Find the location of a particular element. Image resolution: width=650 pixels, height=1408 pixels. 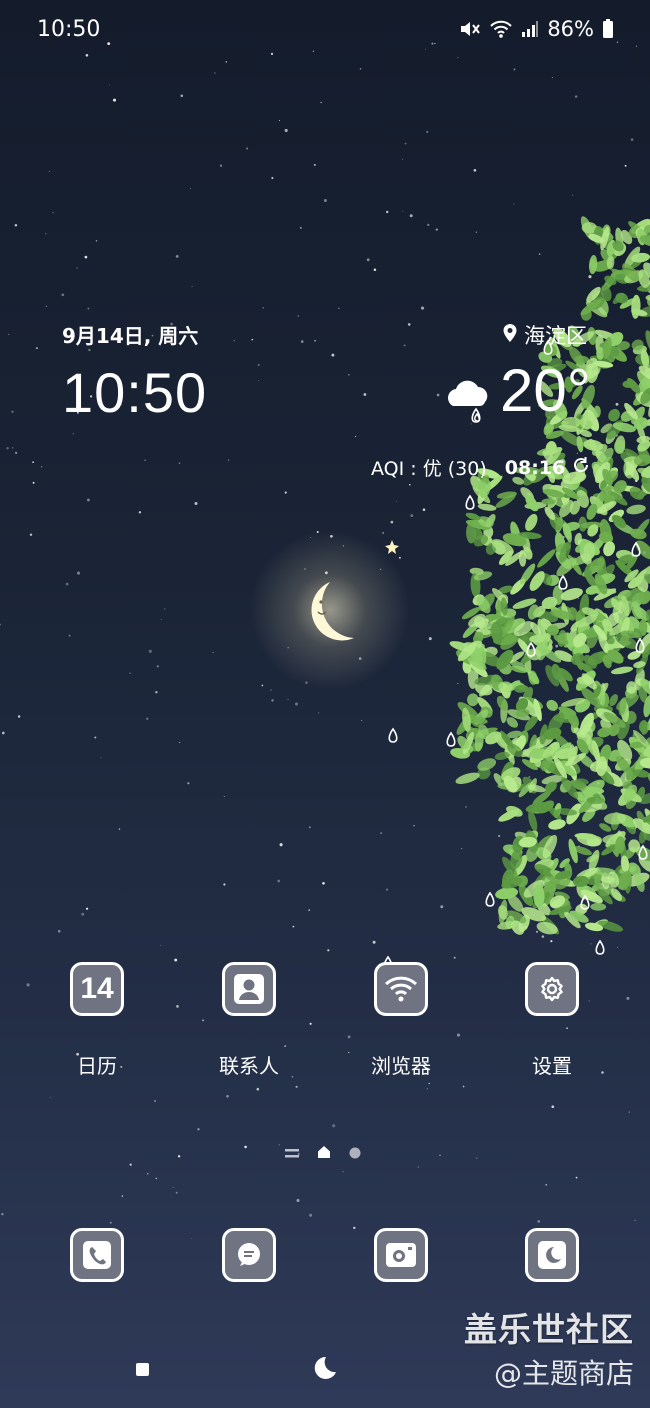

app-calendar: 14 日历 is located at coordinates (97, 1020).